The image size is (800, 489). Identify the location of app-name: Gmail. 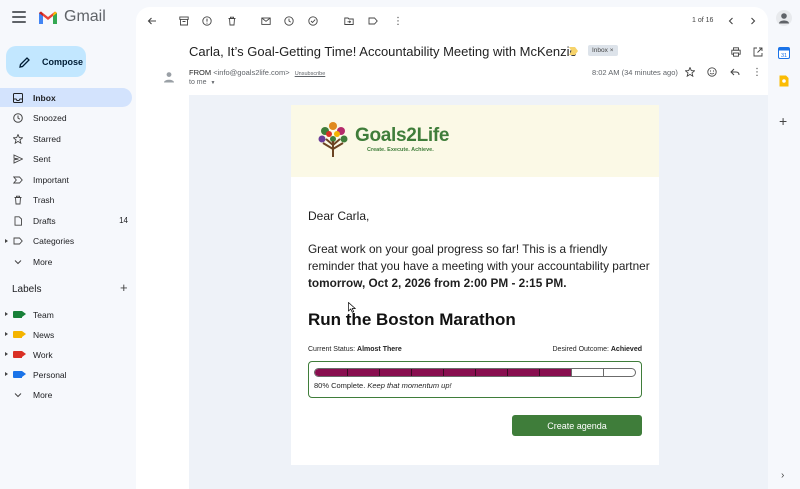
(85, 16).